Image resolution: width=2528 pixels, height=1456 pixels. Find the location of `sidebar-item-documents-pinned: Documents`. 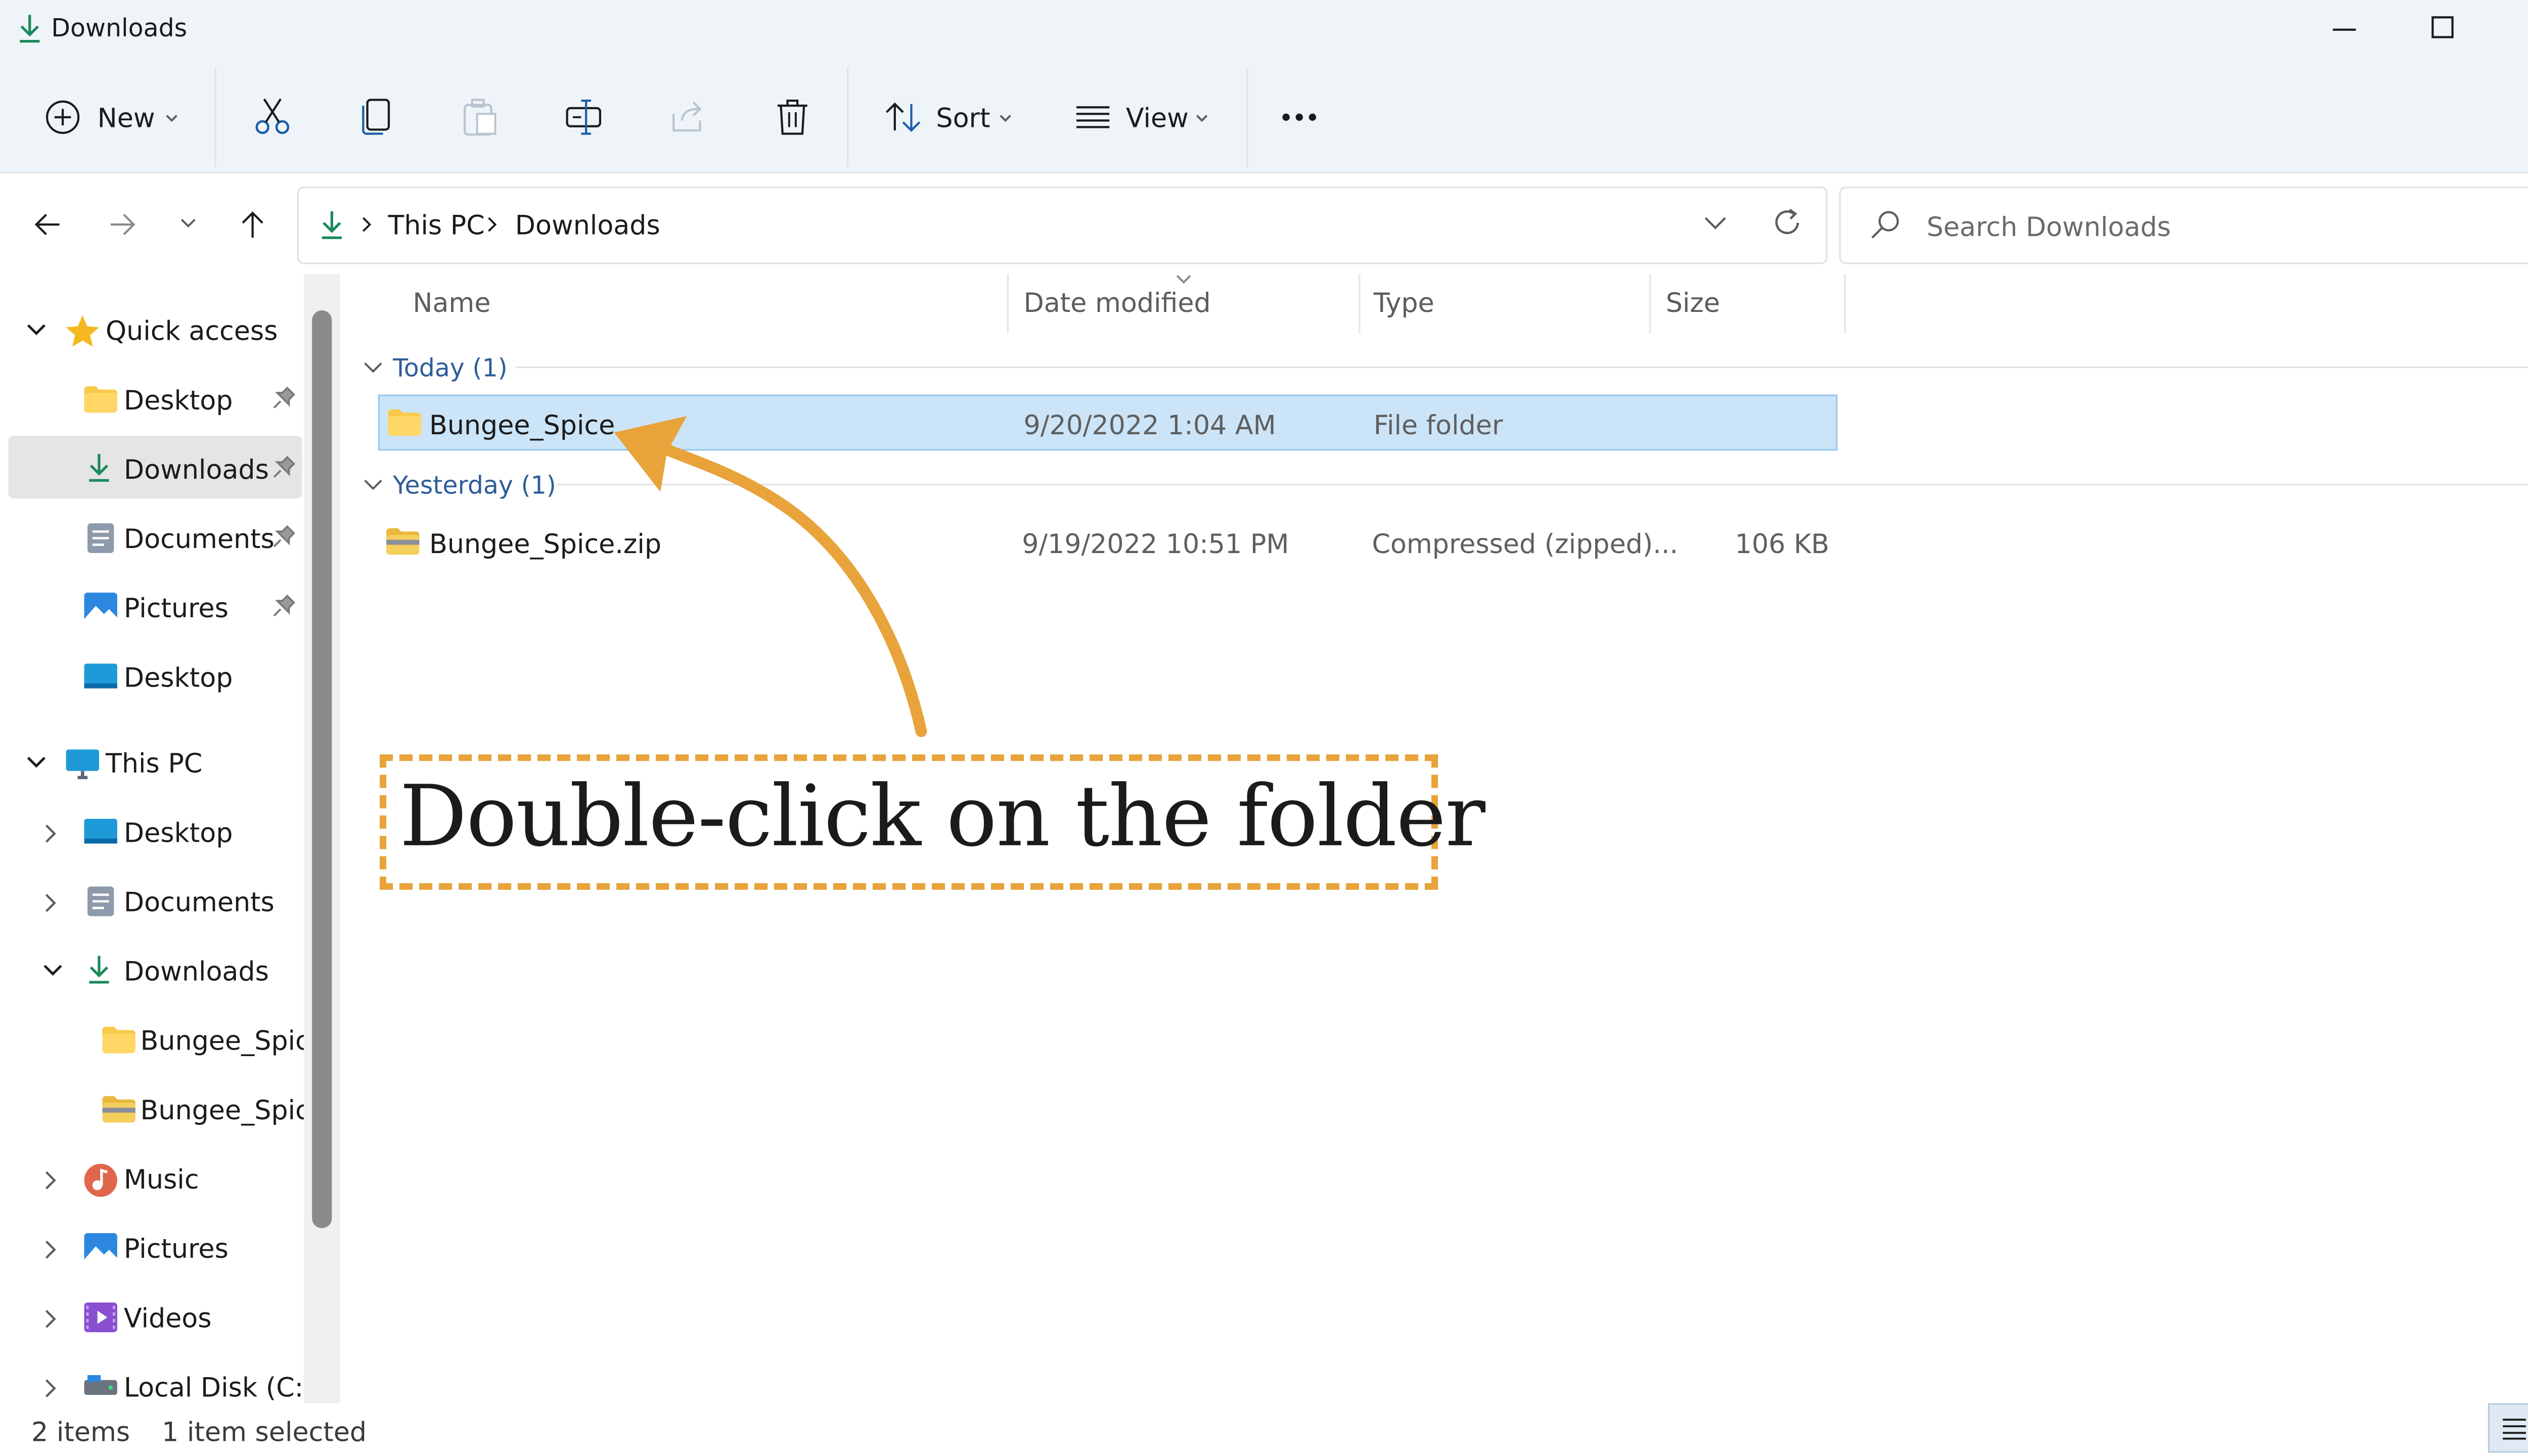

sidebar-item-documents-pinned: Documents is located at coordinates (159, 540).